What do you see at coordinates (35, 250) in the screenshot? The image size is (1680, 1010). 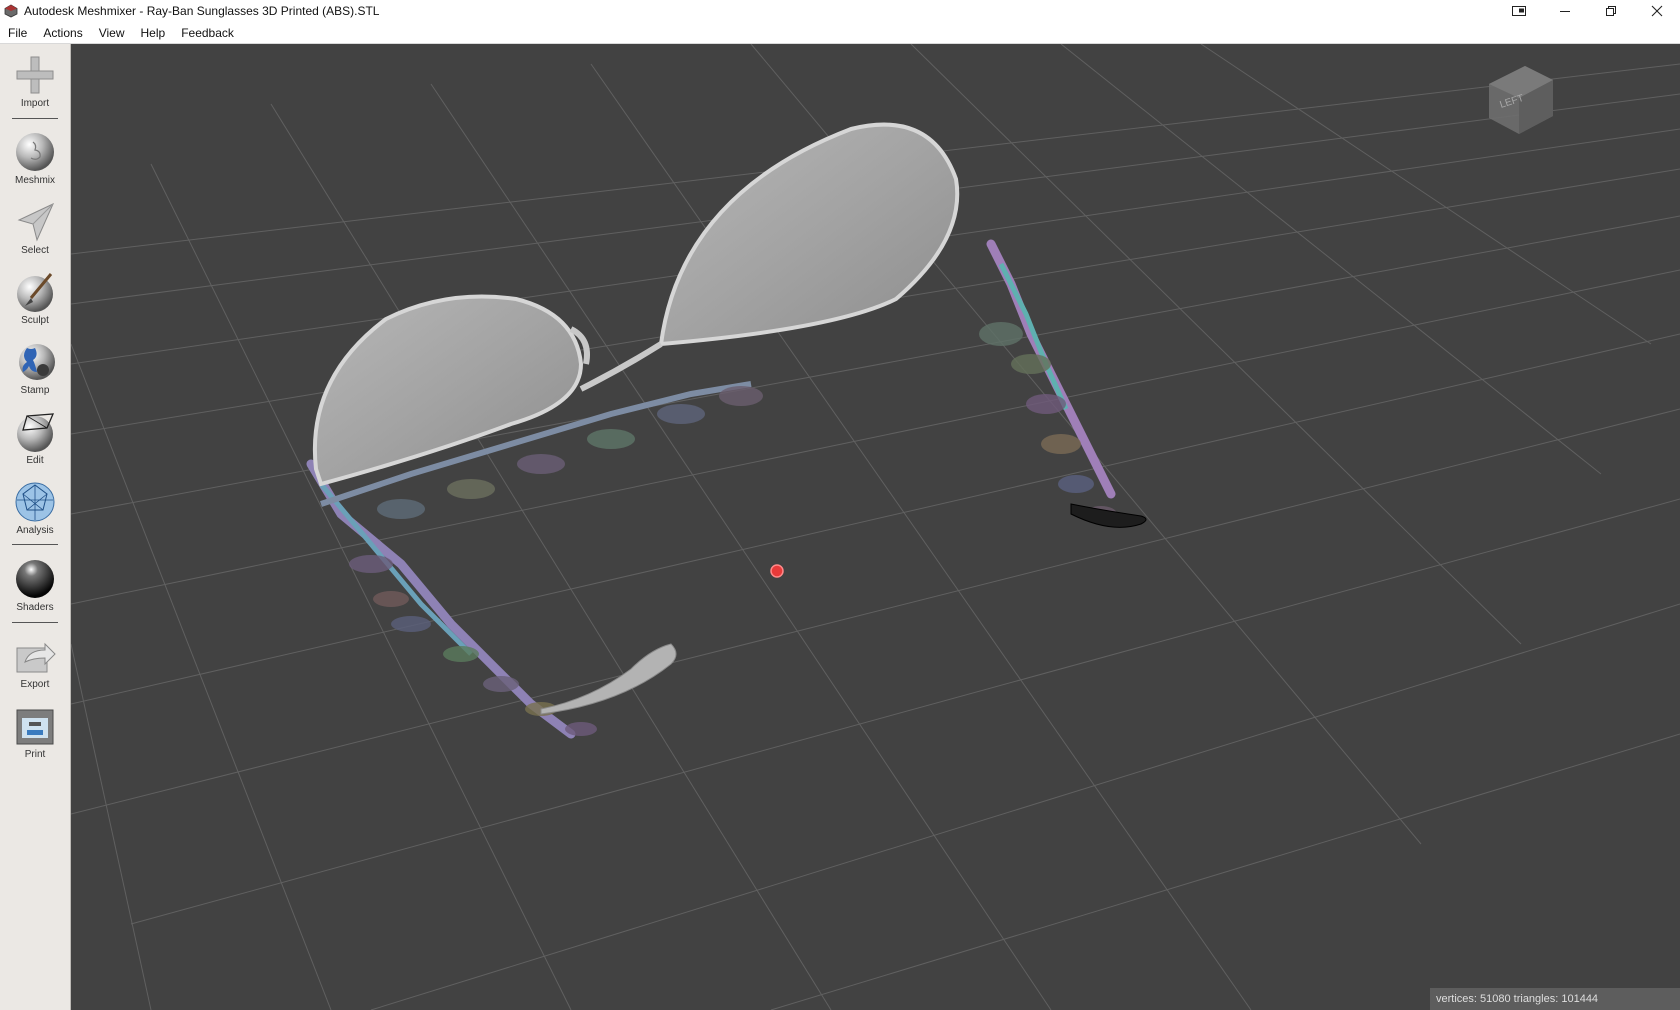 I see `select-label: Select` at bounding box center [35, 250].